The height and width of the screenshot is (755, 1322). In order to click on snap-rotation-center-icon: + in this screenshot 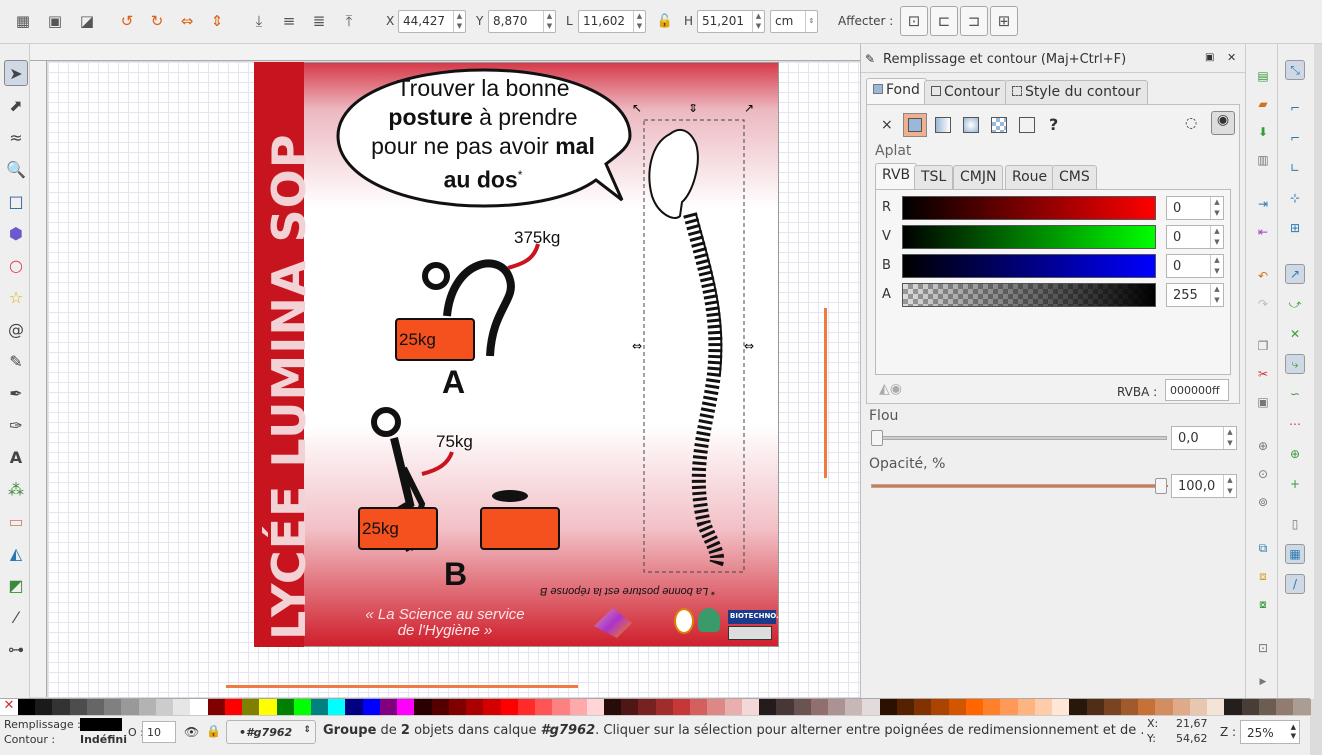, I will do `click(1295, 484)`.